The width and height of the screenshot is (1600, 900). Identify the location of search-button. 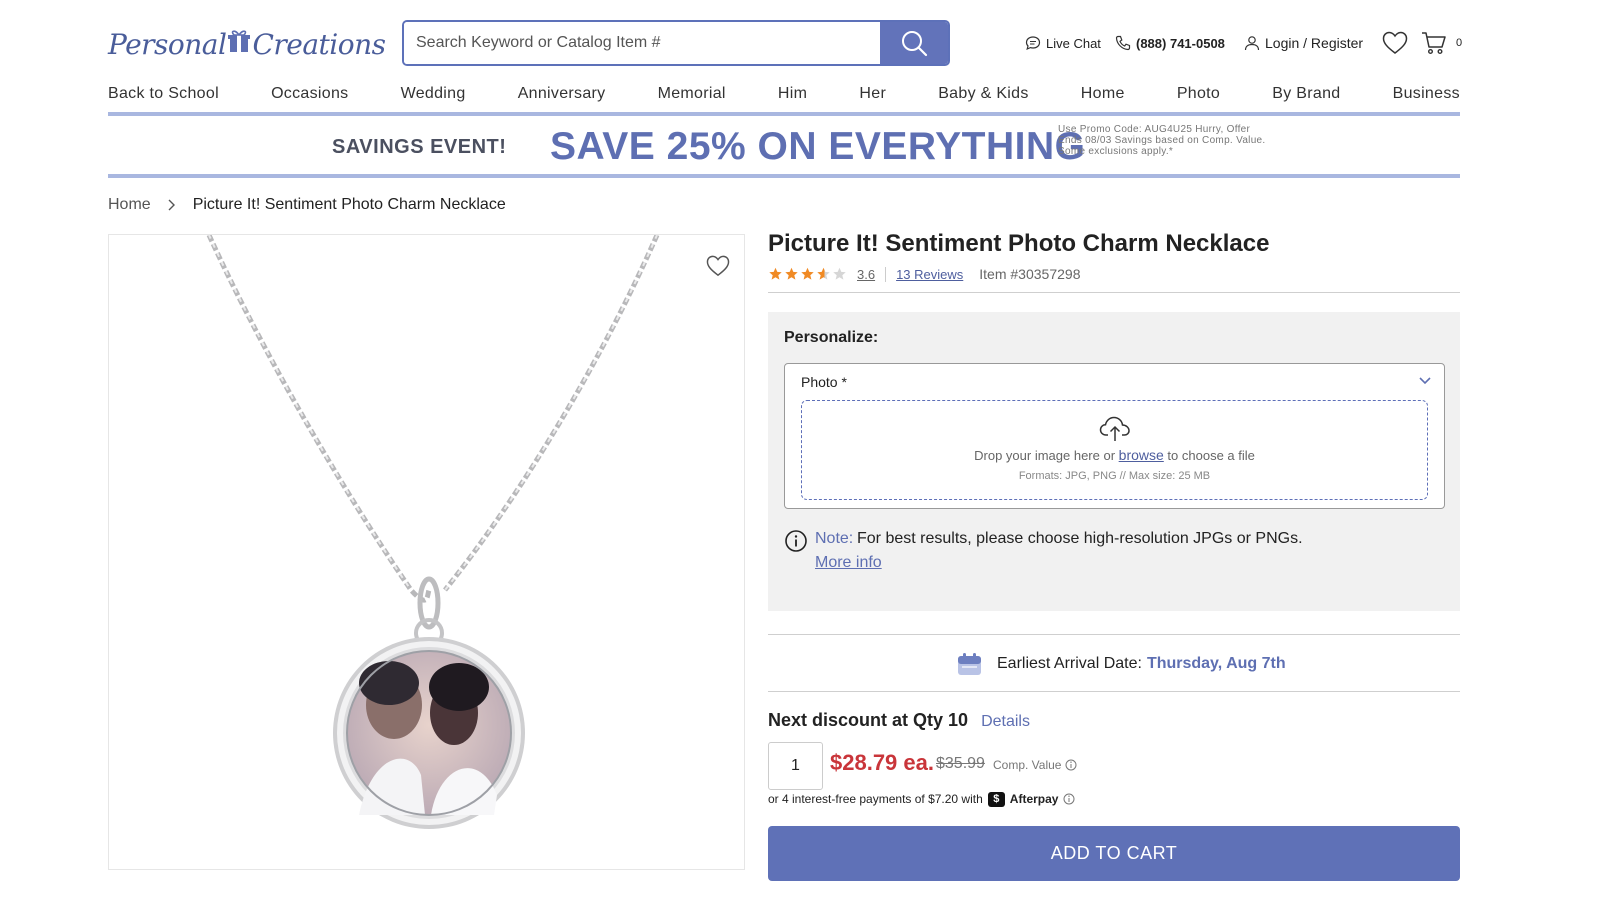
(914, 43).